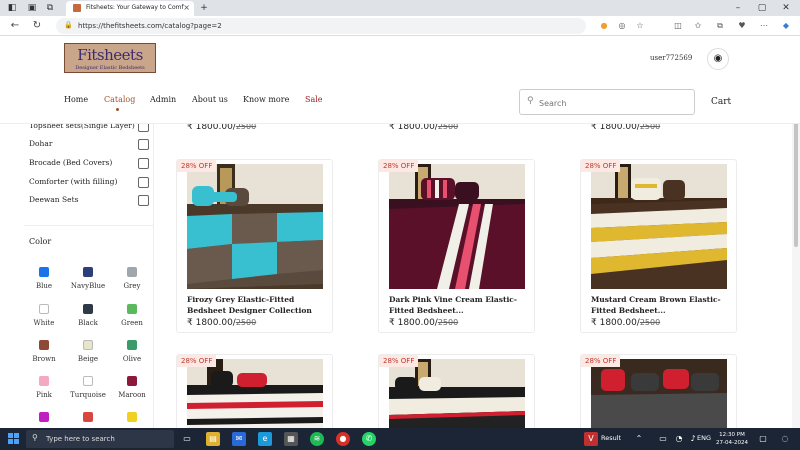 The width and height of the screenshot is (800, 450). What do you see at coordinates (213, 439) in the screenshot?
I see `file-explorer-icon: ▤` at bounding box center [213, 439].